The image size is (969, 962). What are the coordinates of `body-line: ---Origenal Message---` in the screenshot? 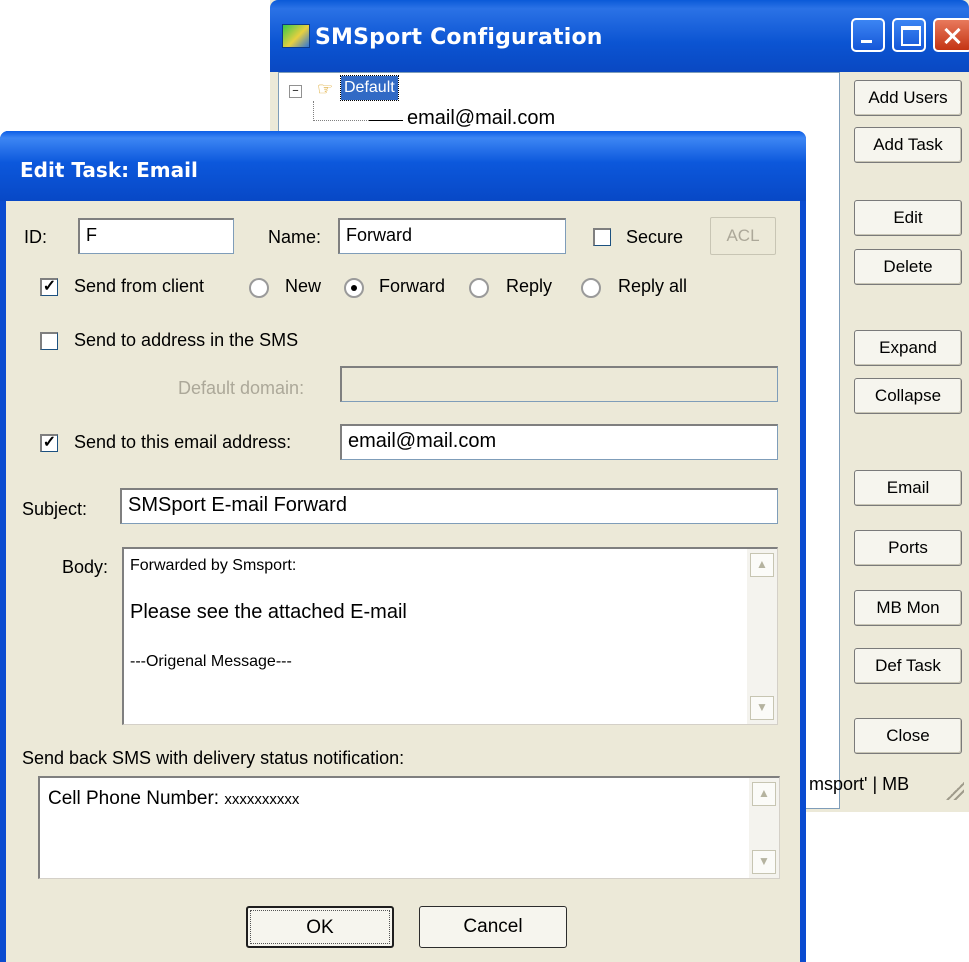 It's located at (211, 661).